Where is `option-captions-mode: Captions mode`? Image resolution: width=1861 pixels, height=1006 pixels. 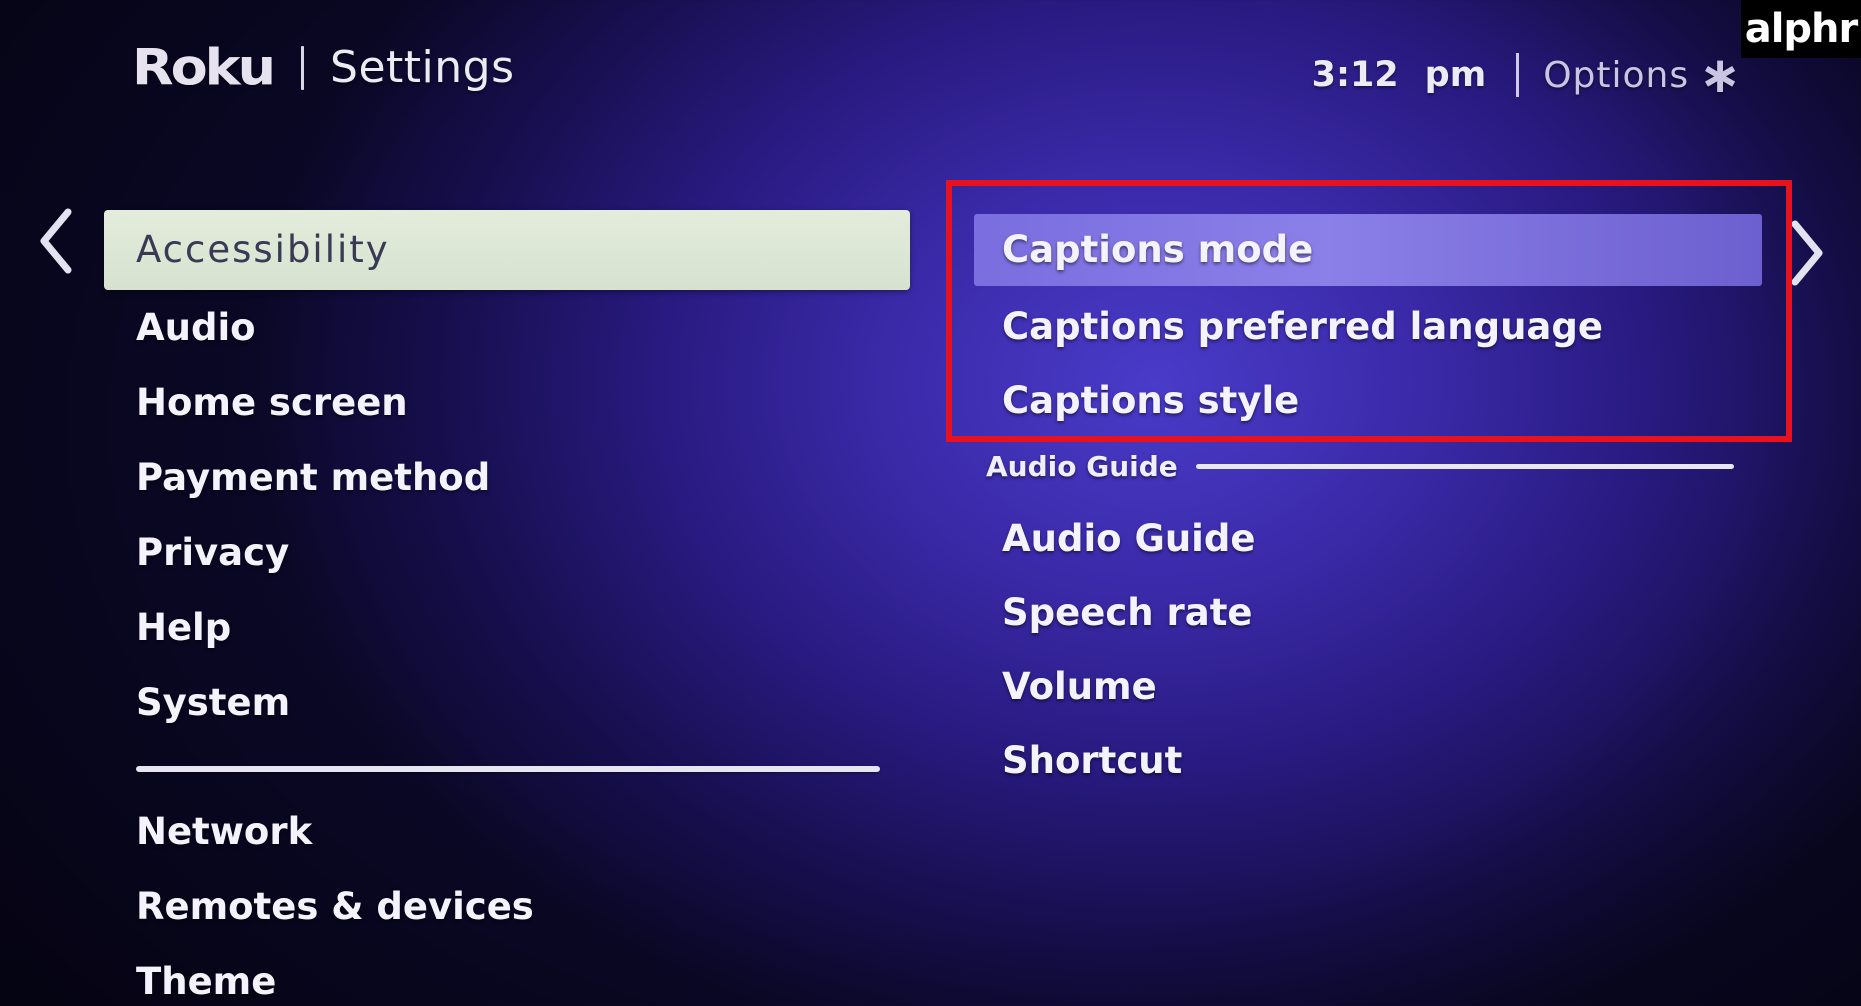 option-captions-mode: Captions mode is located at coordinates (1368, 250).